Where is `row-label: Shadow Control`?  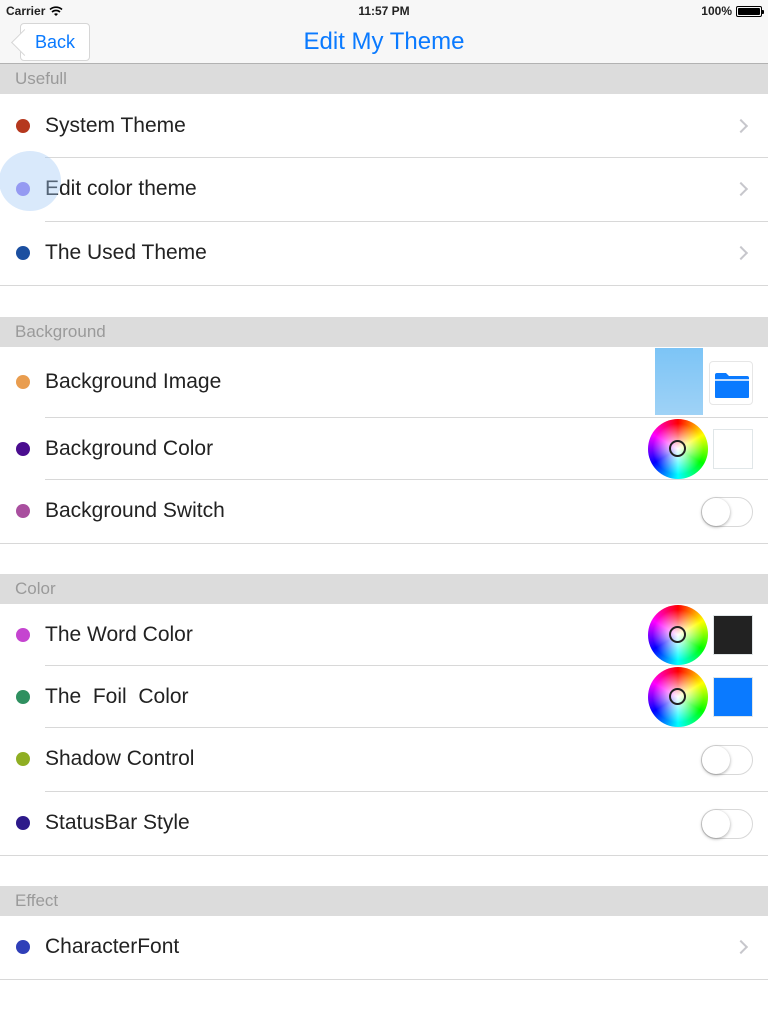
row-label: Shadow Control is located at coordinates (120, 758).